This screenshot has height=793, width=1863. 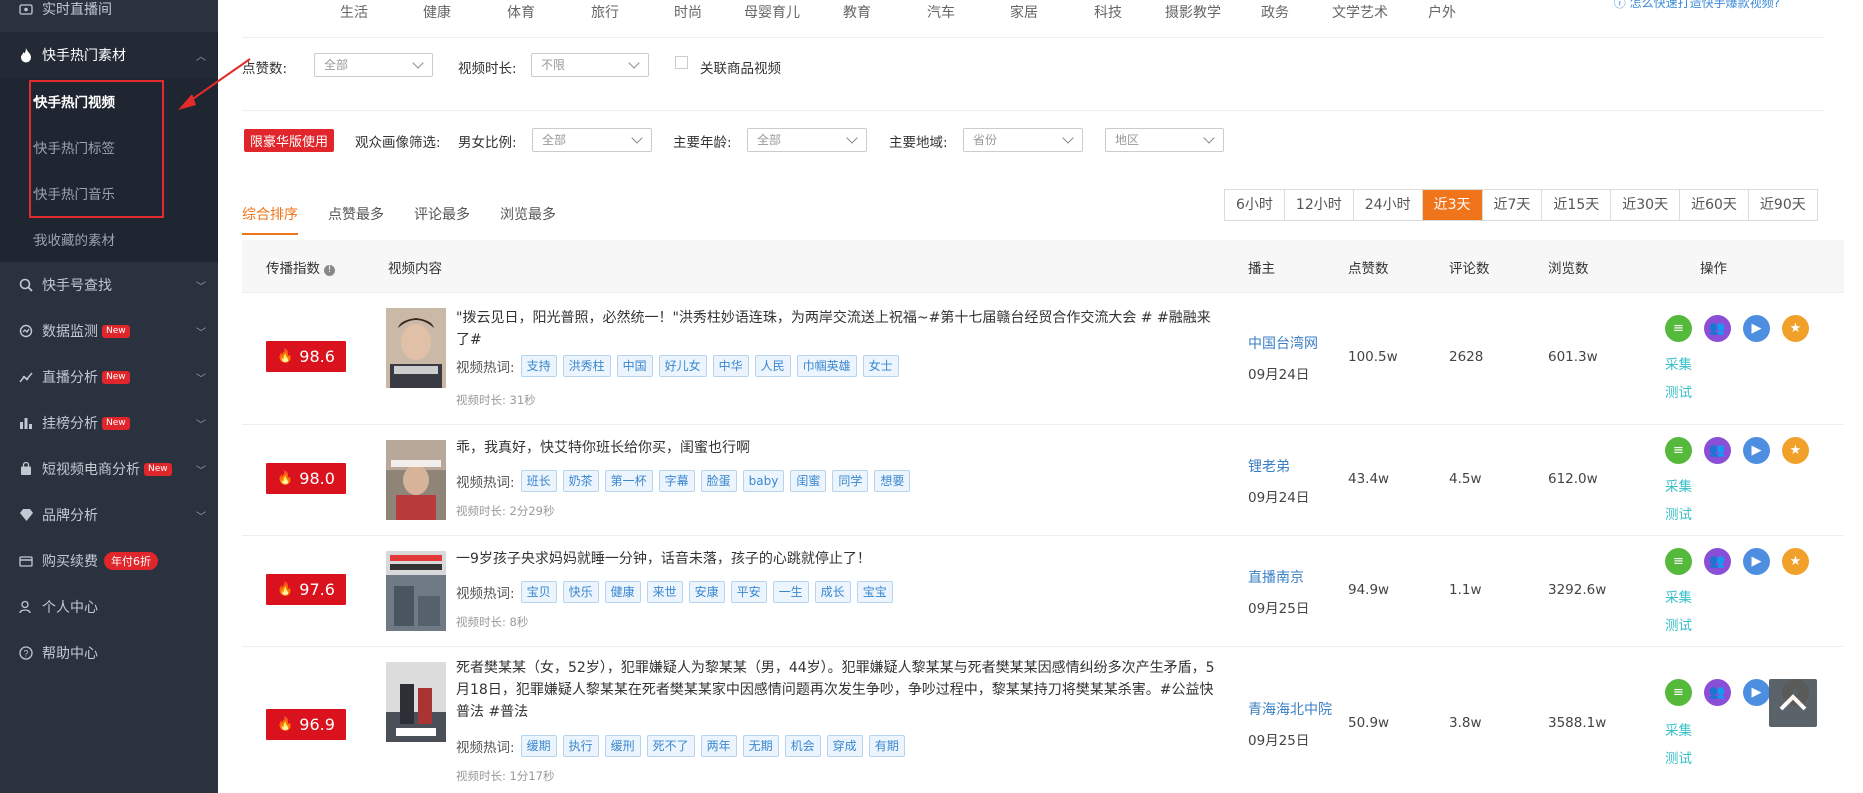 What do you see at coordinates (1193, 12) in the screenshot?
I see `category-item: 摄影教学` at bounding box center [1193, 12].